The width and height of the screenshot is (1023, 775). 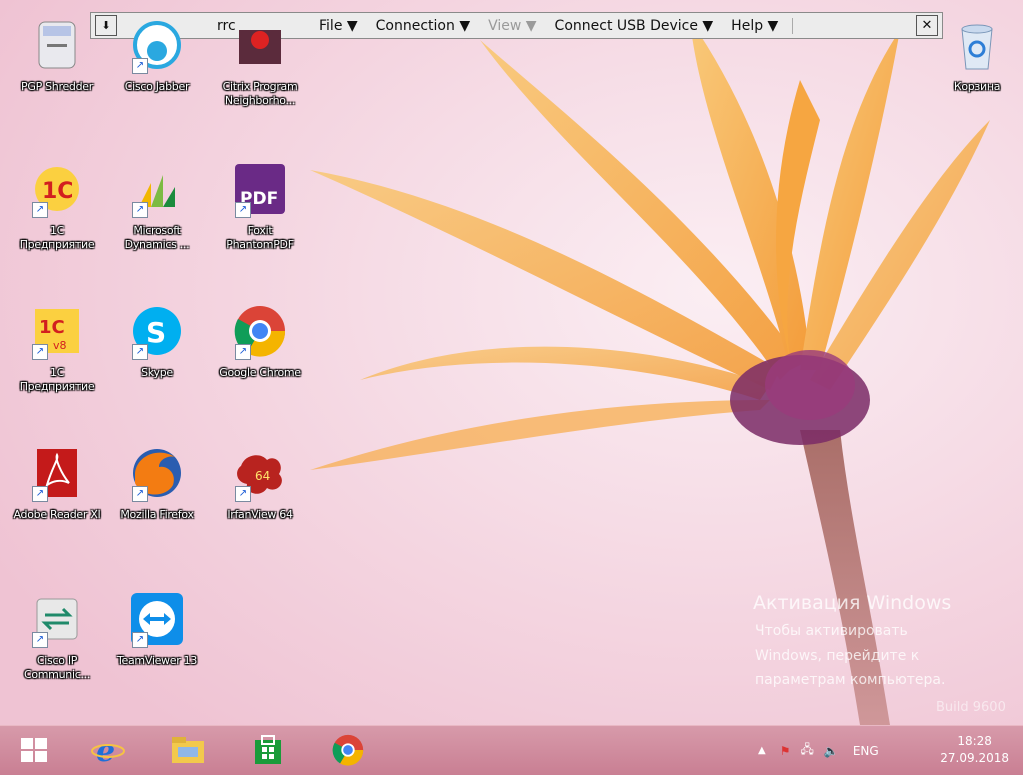 What do you see at coordinates (423, 26) in the screenshot?
I see `menu-connection: Connection ▼` at bounding box center [423, 26].